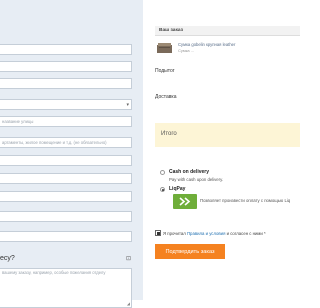 Image resolution: width=320 pixels, height=308 pixels. I want to click on different-address-label: есу?, so click(7, 258).